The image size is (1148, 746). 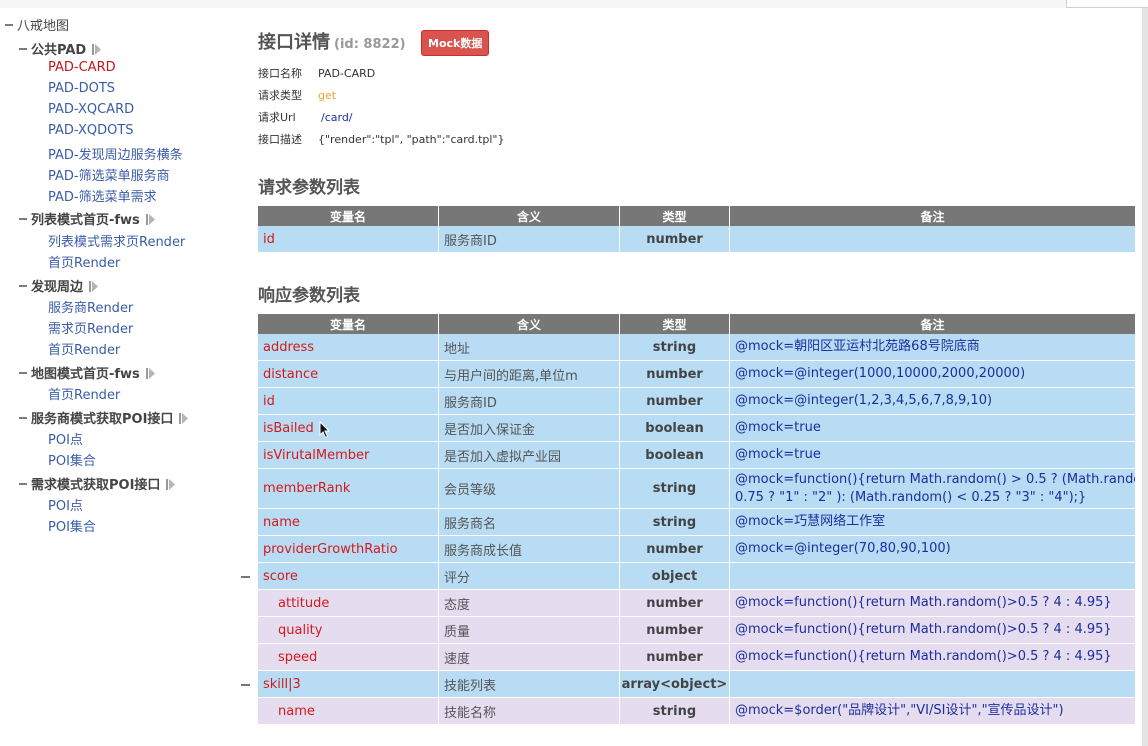 I want to click on param-name: isBailed, so click(x=348, y=428).